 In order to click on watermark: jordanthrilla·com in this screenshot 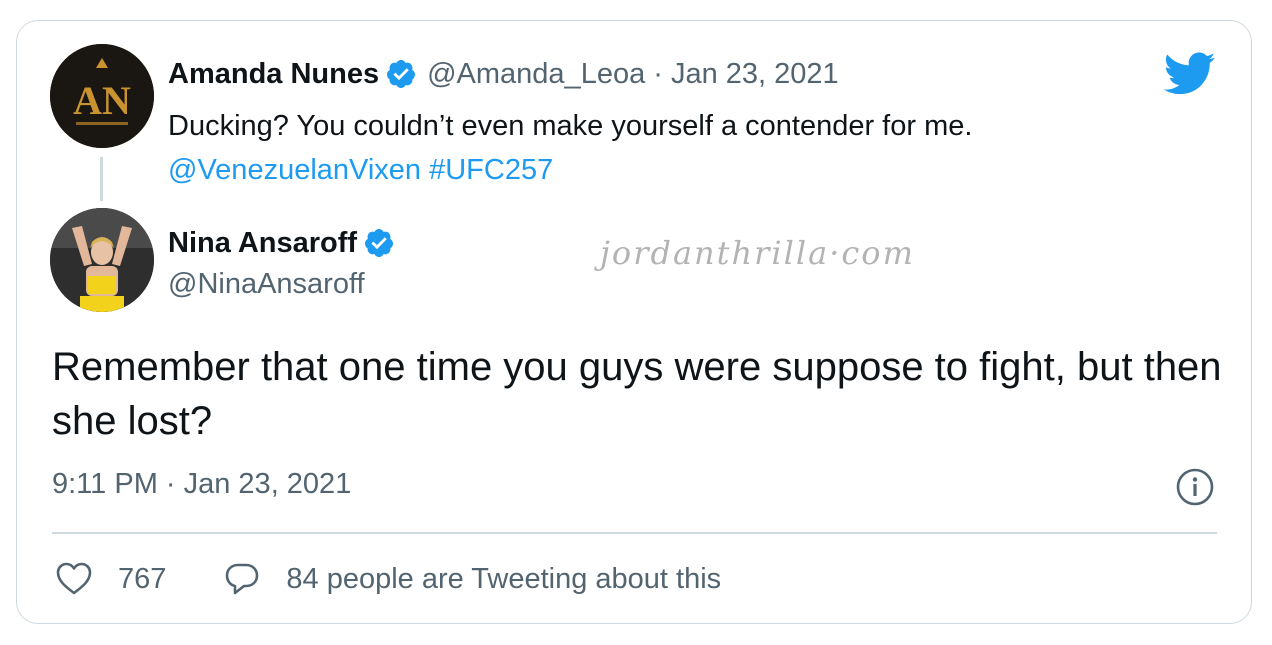, I will do `click(757, 253)`.